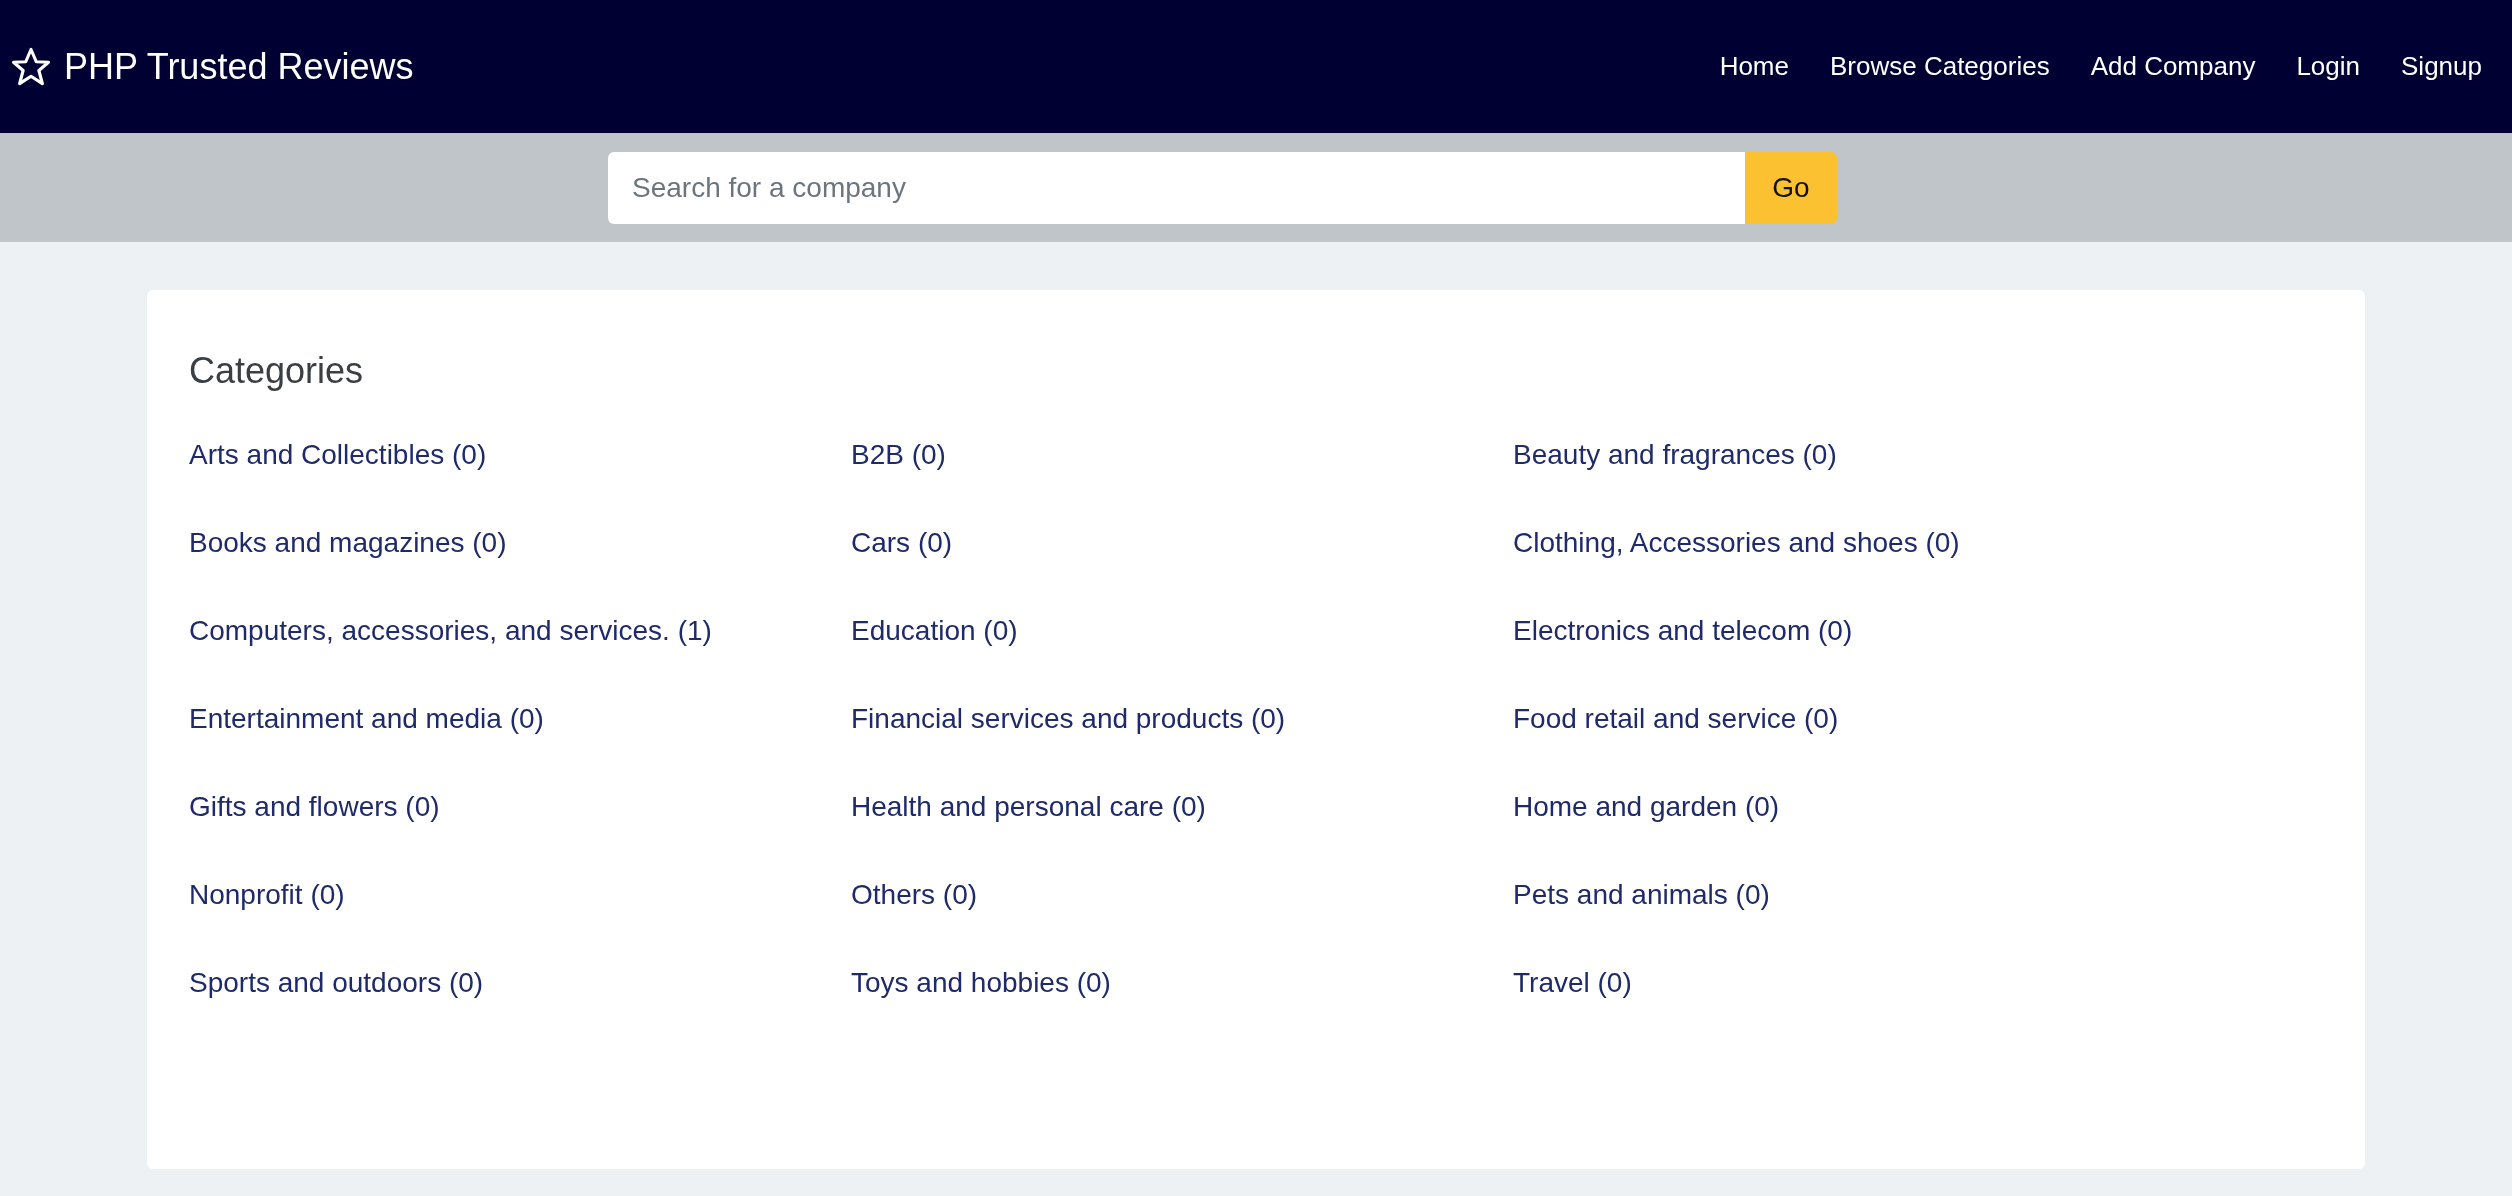 Image resolution: width=2512 pixels, height=1196 pixels. What do you see at coordinates (2328, 66) in the screenshot?
I see `nav-link: Login` at bounding box center [2328, 66].